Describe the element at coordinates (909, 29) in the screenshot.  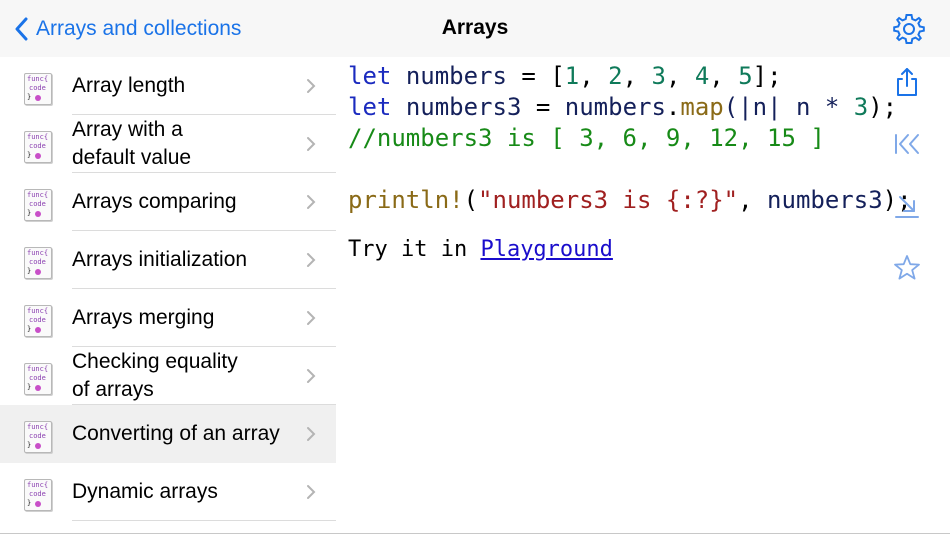
I see `gear-icon` at that location.